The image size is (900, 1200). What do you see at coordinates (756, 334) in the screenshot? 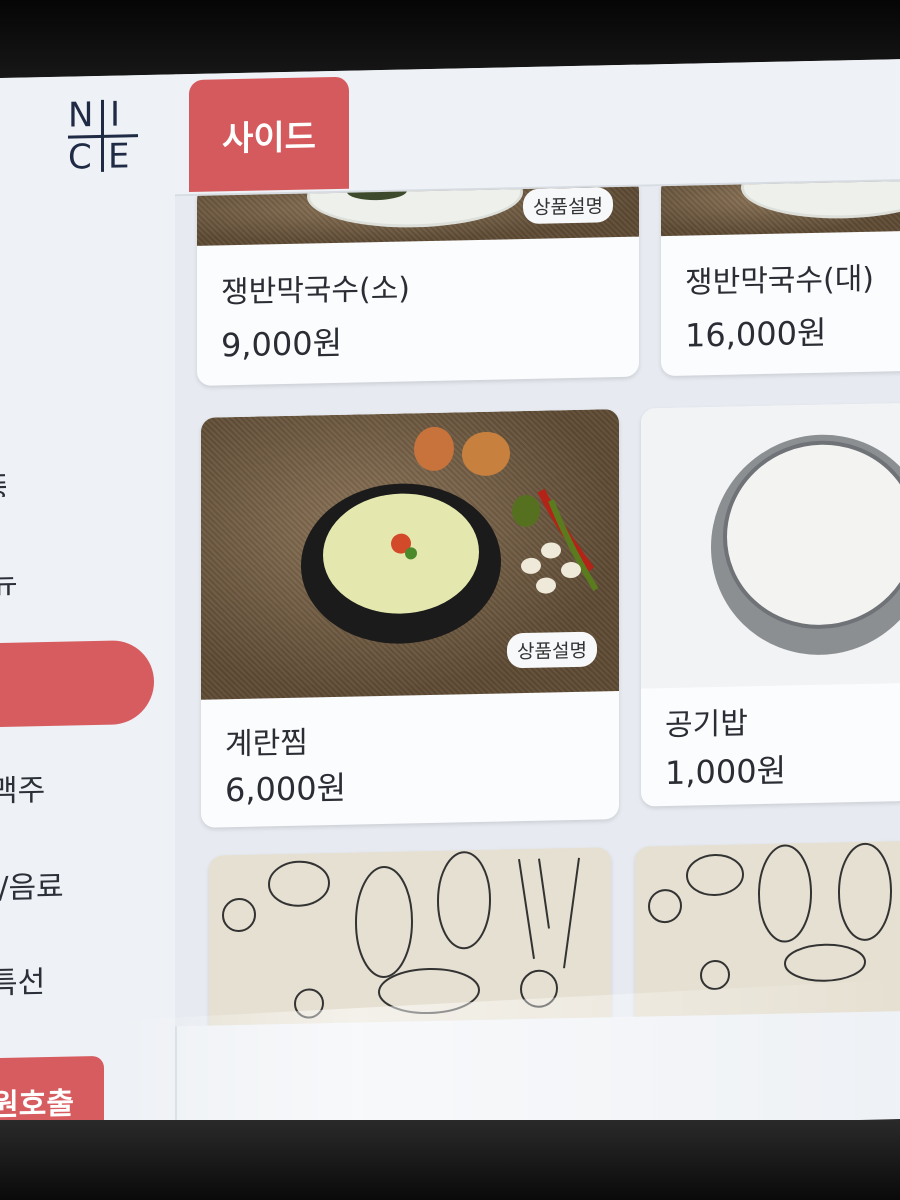
I see `menu-item-price: 16,000원` at bounding box center [756, 334].